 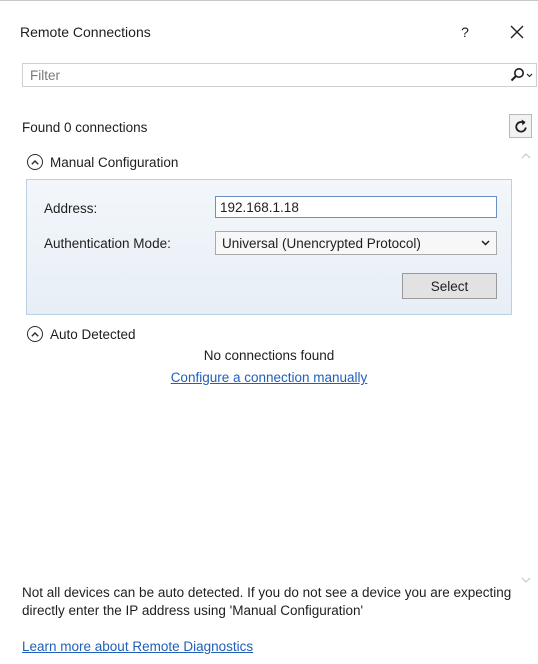 I want to click on search-icon, so click(x=521, y=75).